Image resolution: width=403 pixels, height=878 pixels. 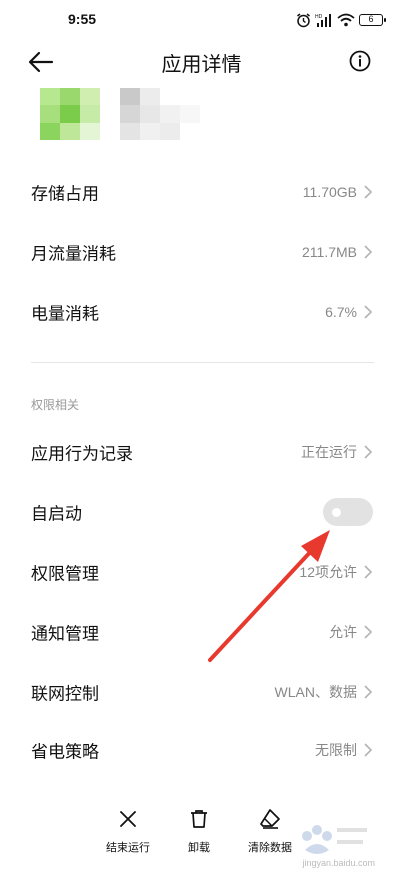 What do you see at coordinates (199, 847) in the screenshot?
I see `uninstall-label: 卸载` at bounding box center [199, 847].